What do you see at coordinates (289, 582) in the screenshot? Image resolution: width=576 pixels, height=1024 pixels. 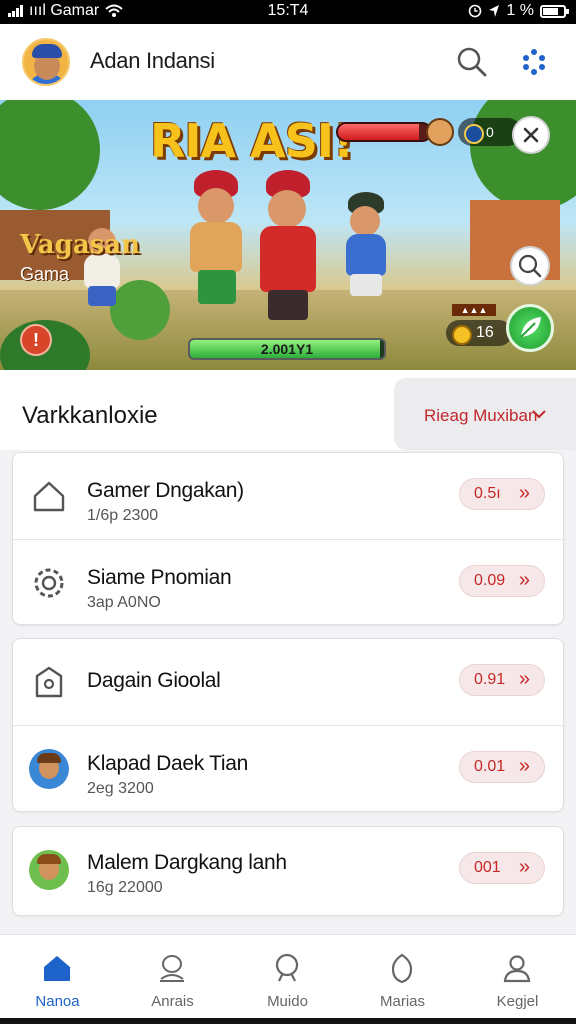 I see `list-item: Siame Pnomian 3ap A0NO 0.09` at bounding box center [289, 582].